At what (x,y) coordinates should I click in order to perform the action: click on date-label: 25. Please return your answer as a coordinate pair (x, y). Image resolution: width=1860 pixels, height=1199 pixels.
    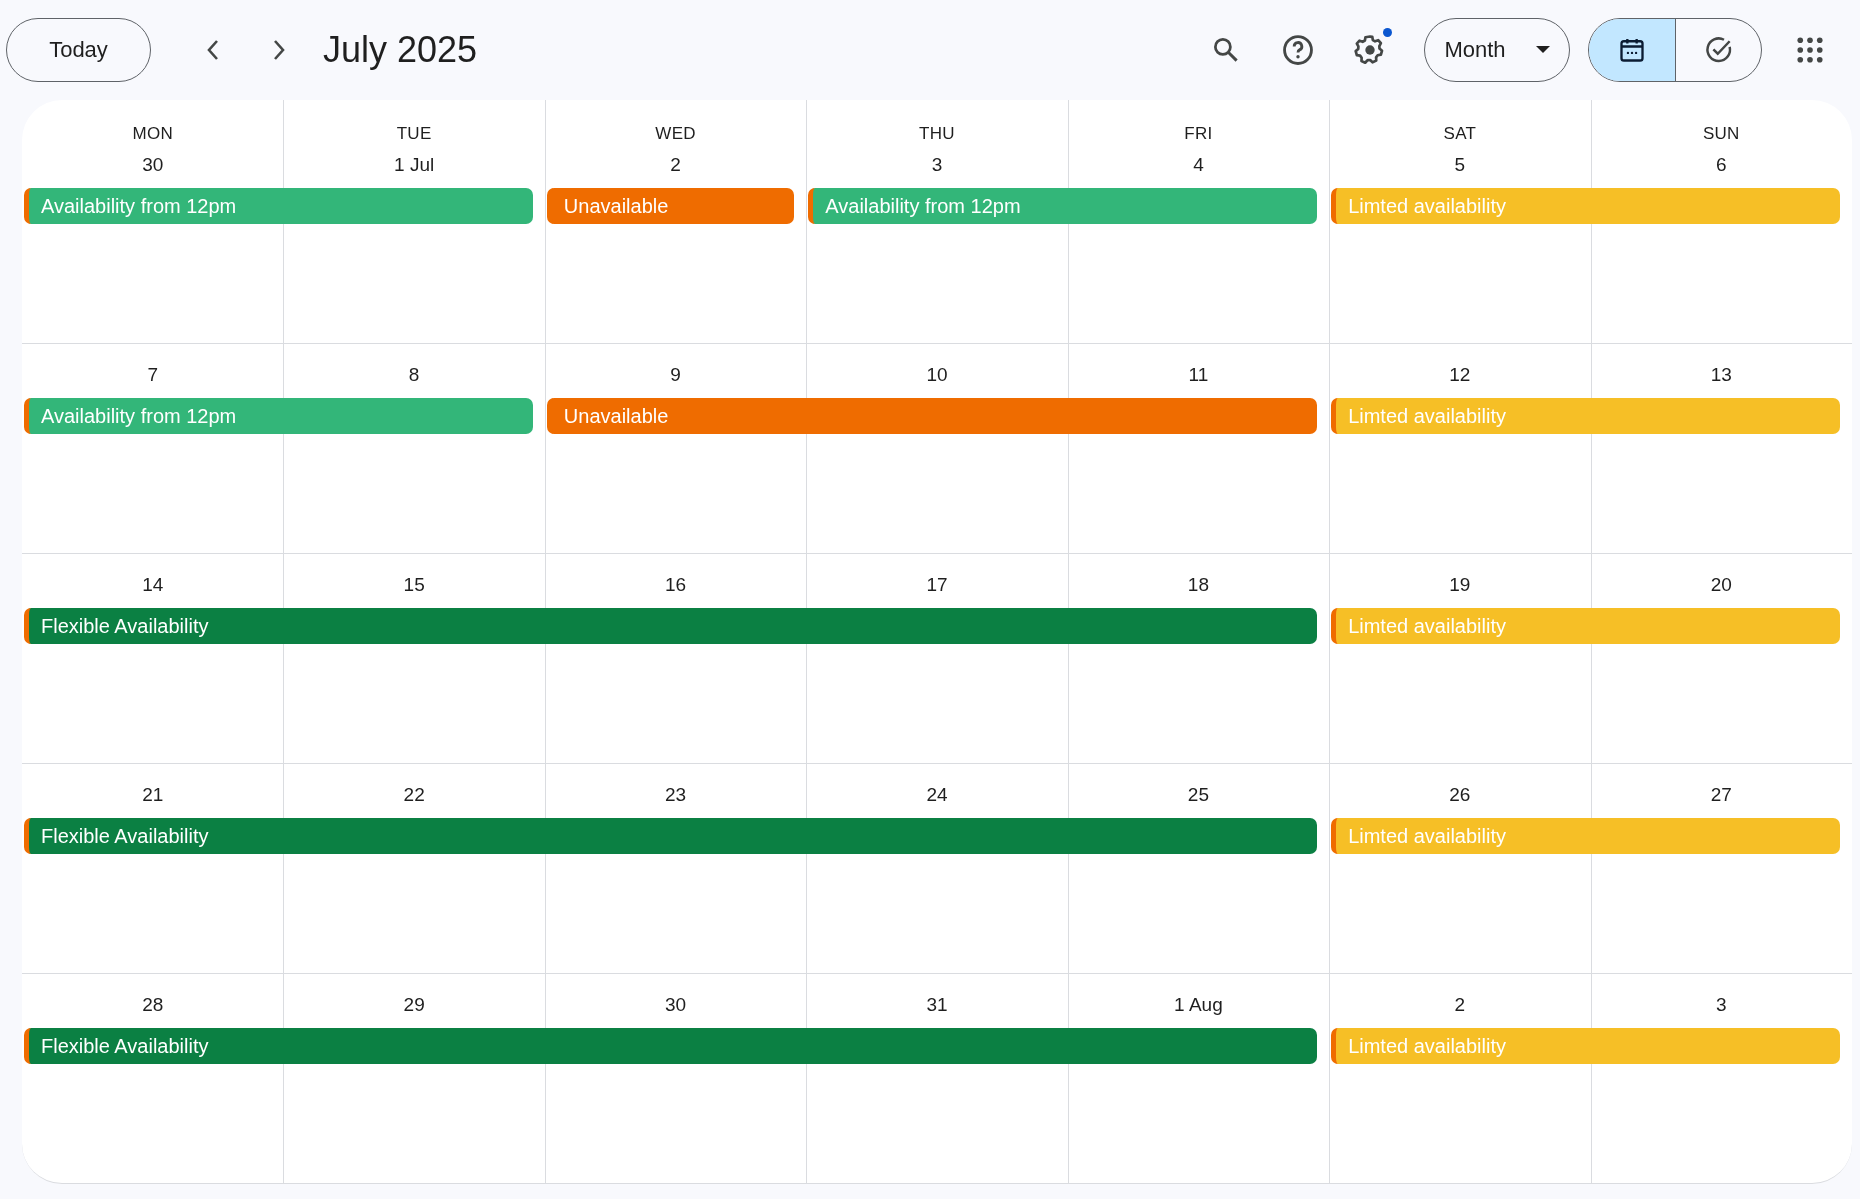
    Looking at the image, I should click on (1198, 795).